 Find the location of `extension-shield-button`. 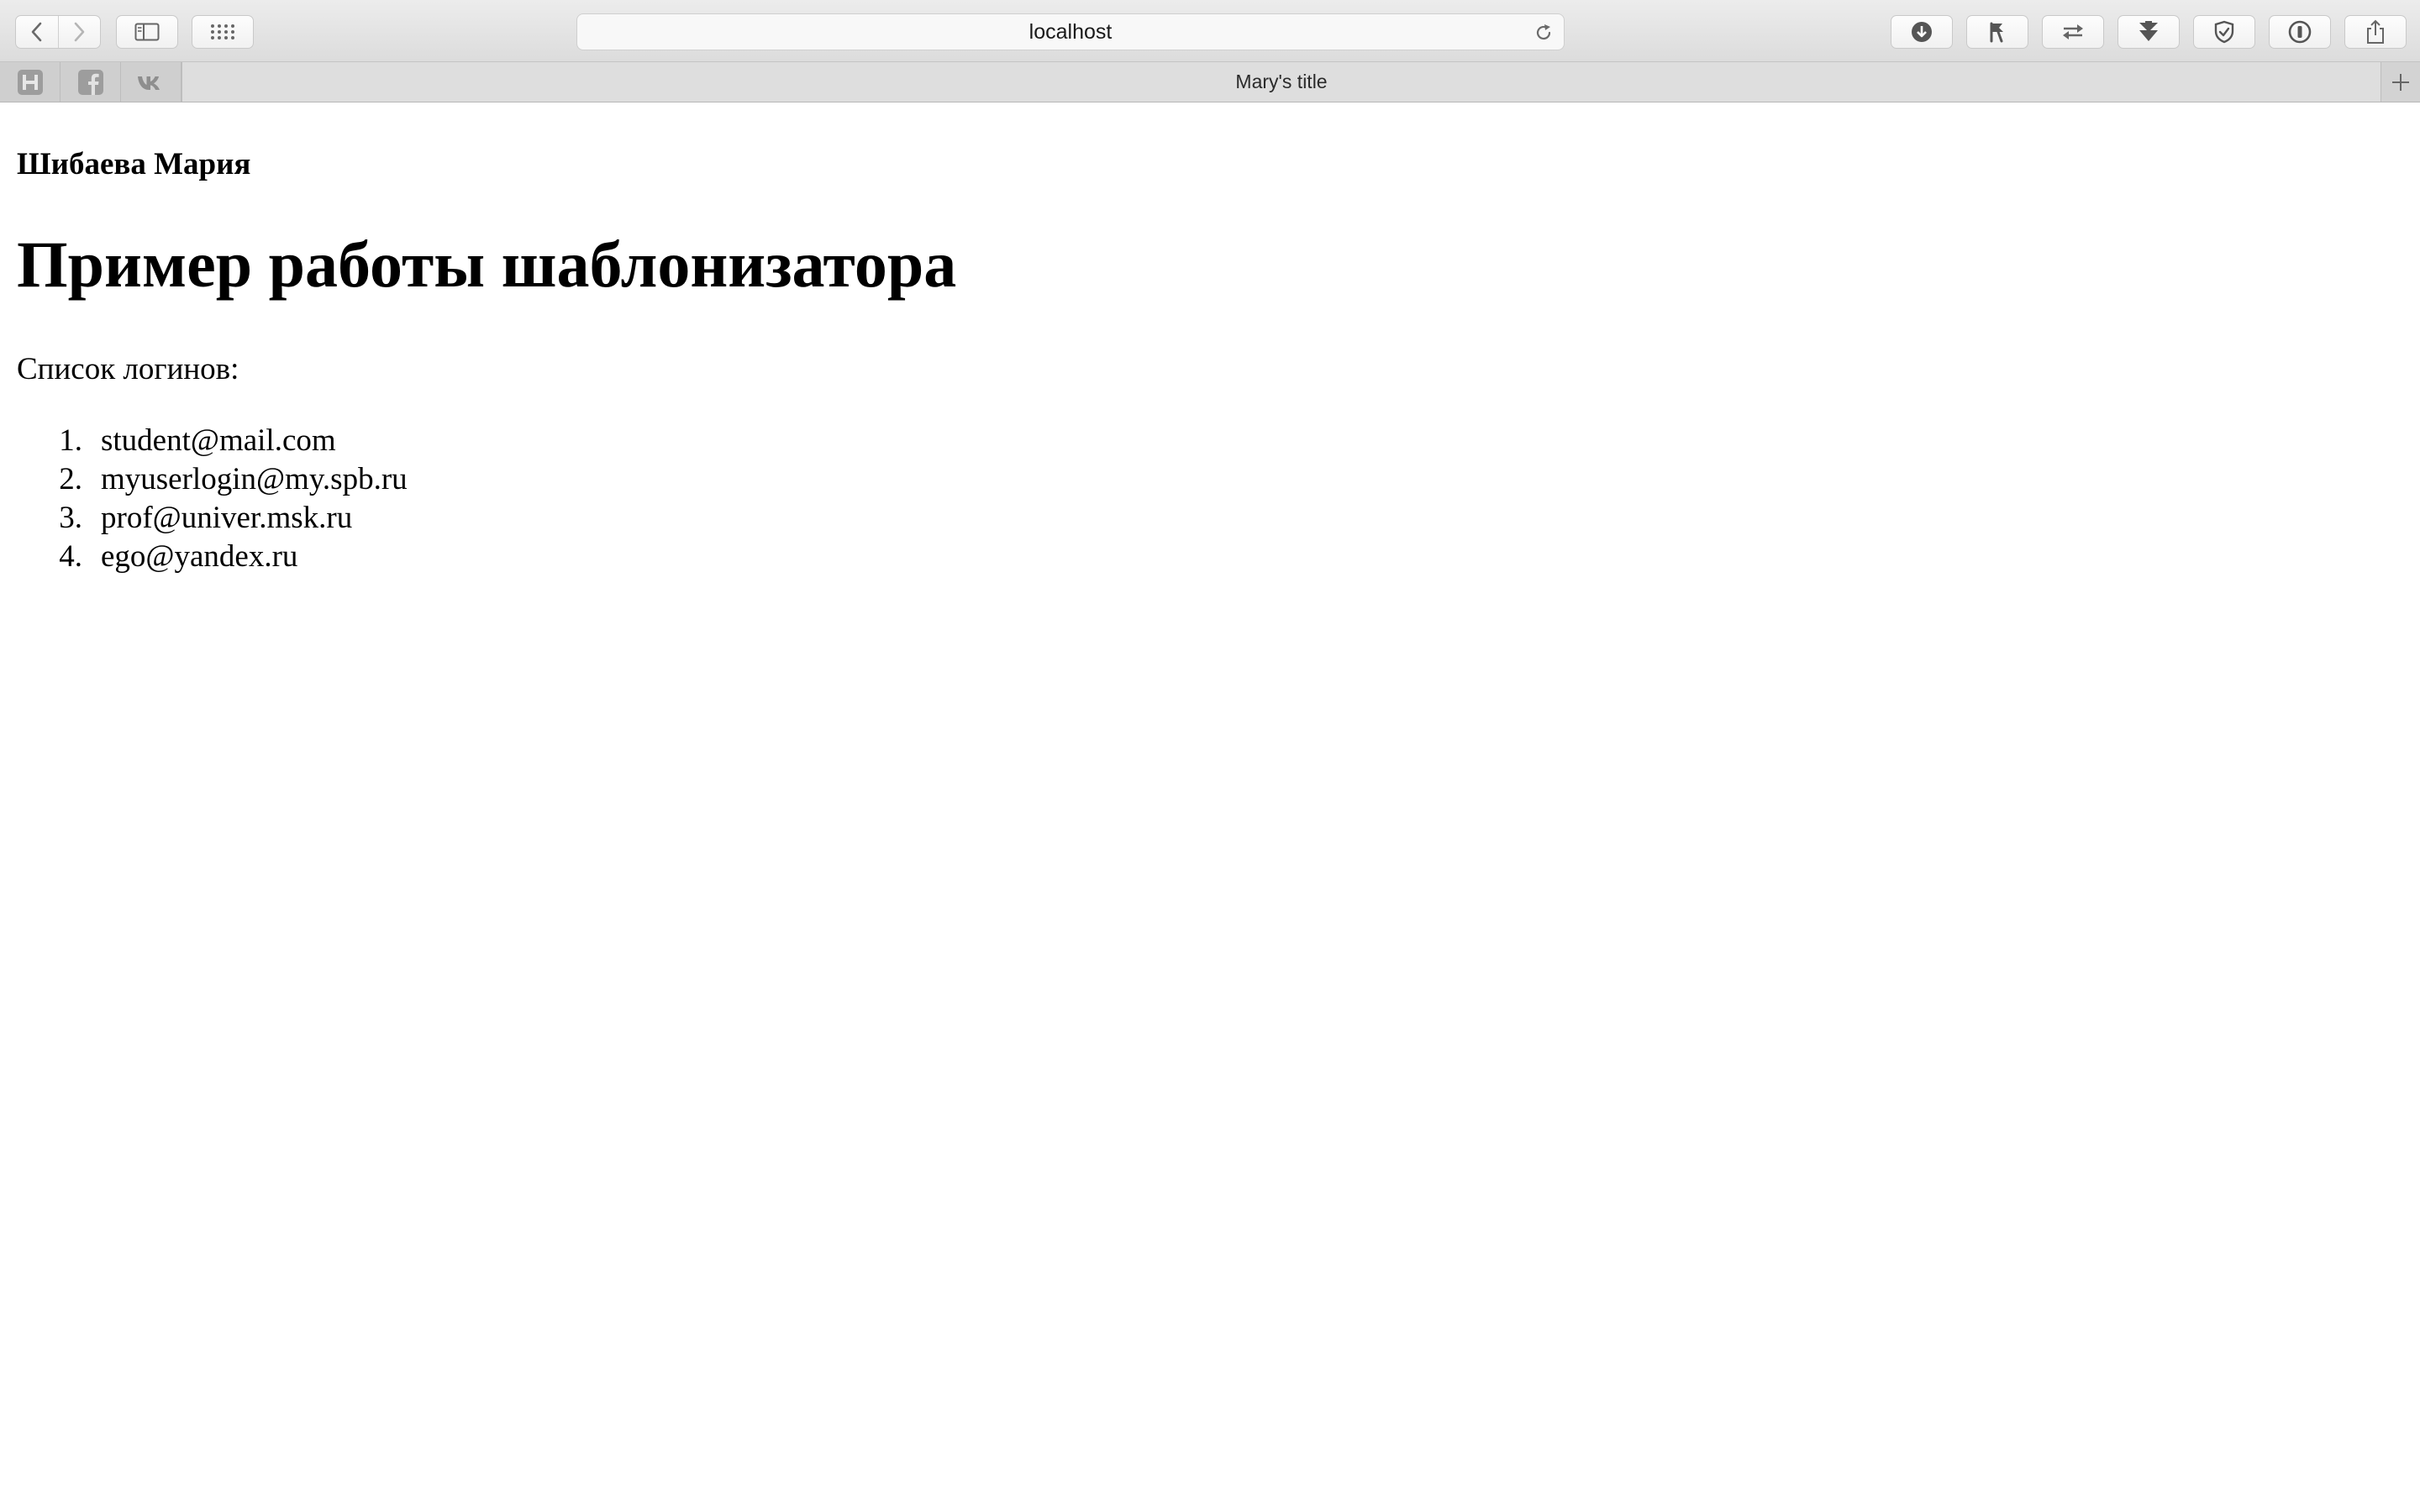

extension-shield-button is located at coordinates (2224, 32).